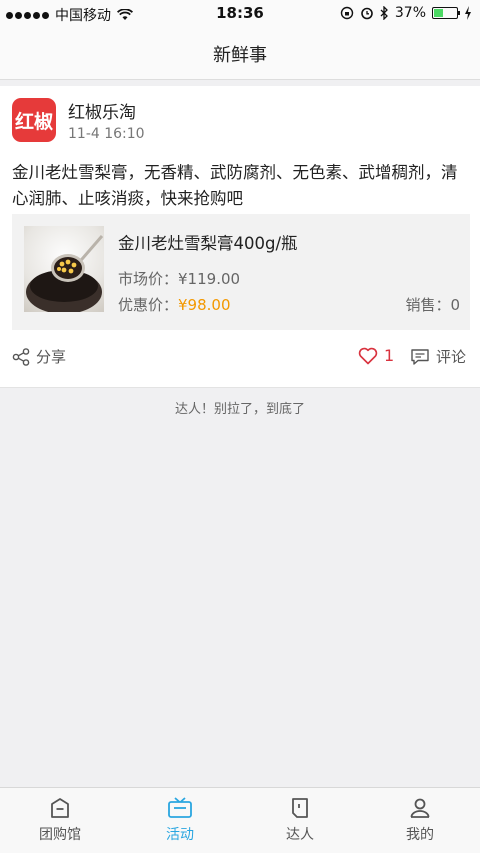  I want to click on sale-price-value: ¥98.00, so click(204, 305).